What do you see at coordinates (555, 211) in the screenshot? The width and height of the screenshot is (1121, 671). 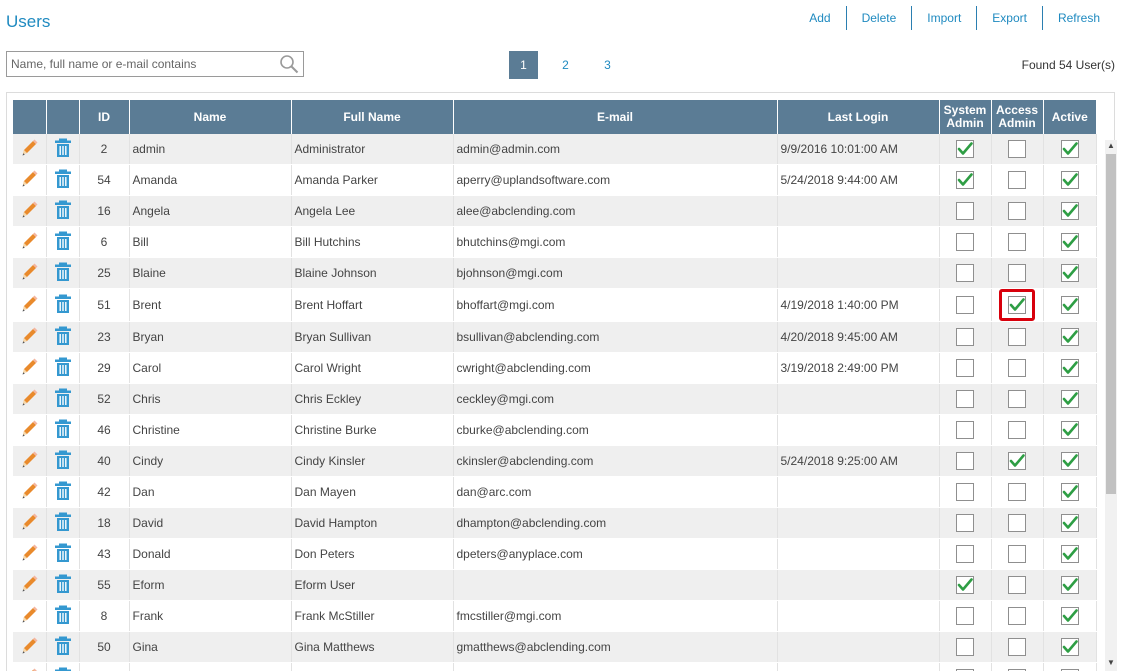 I see `table-row: 16 Angela Angela Lee alee@abclending.com` at bounding box center [555, 211].